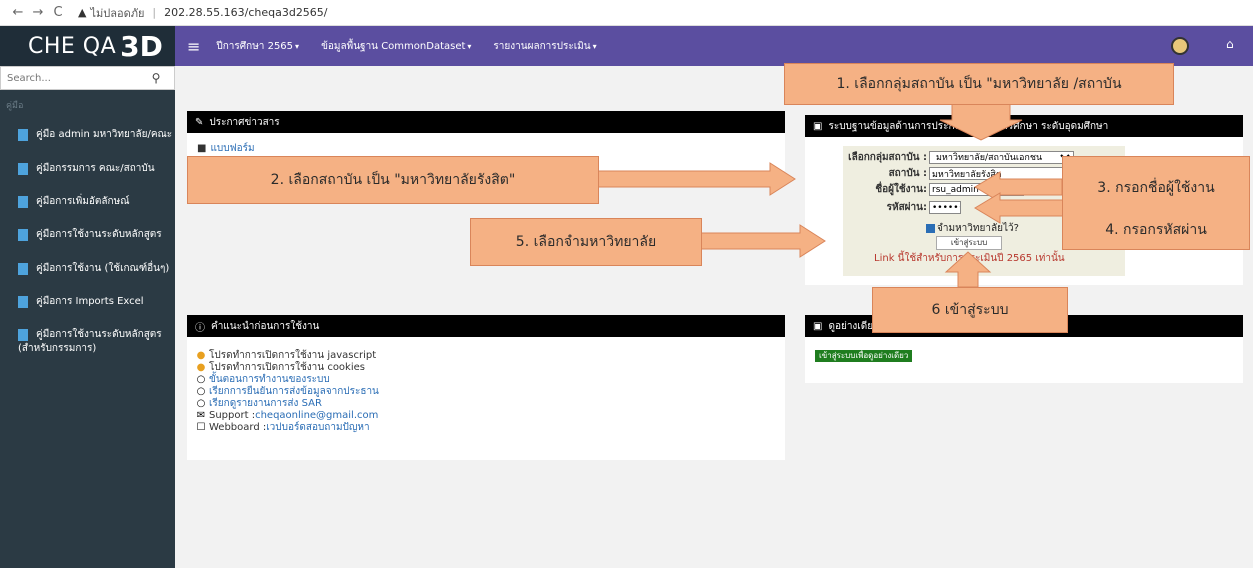 This screenshot has width=1253, height=568. What do you see at coordinates (393, 180) in the screenshot?
I see `callout-2: 2. เลือกสถาบัน เป็น "มหาวิทยาลัยรังสิต"` at bounding box center [393, 180].